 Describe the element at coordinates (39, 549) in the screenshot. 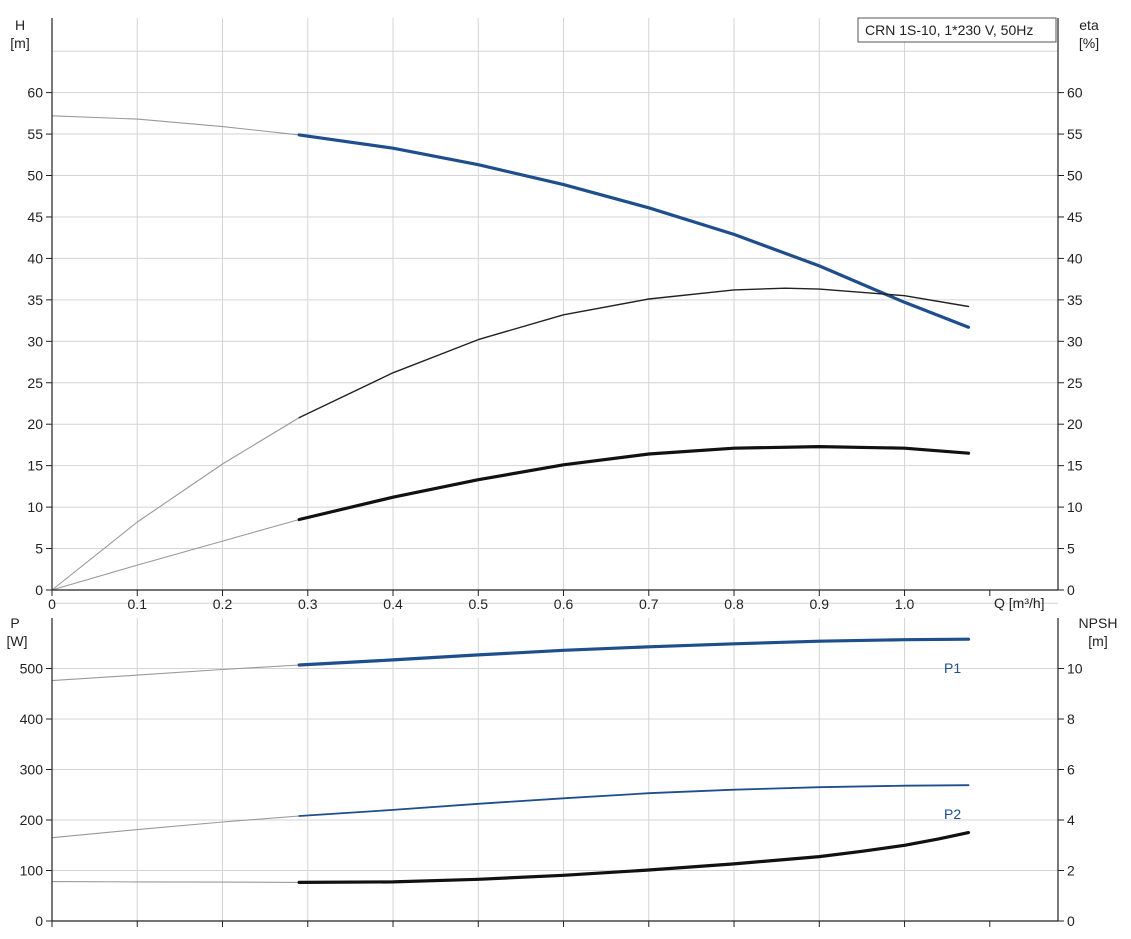

I see `top-left-tick-label-1: 5` at that location.